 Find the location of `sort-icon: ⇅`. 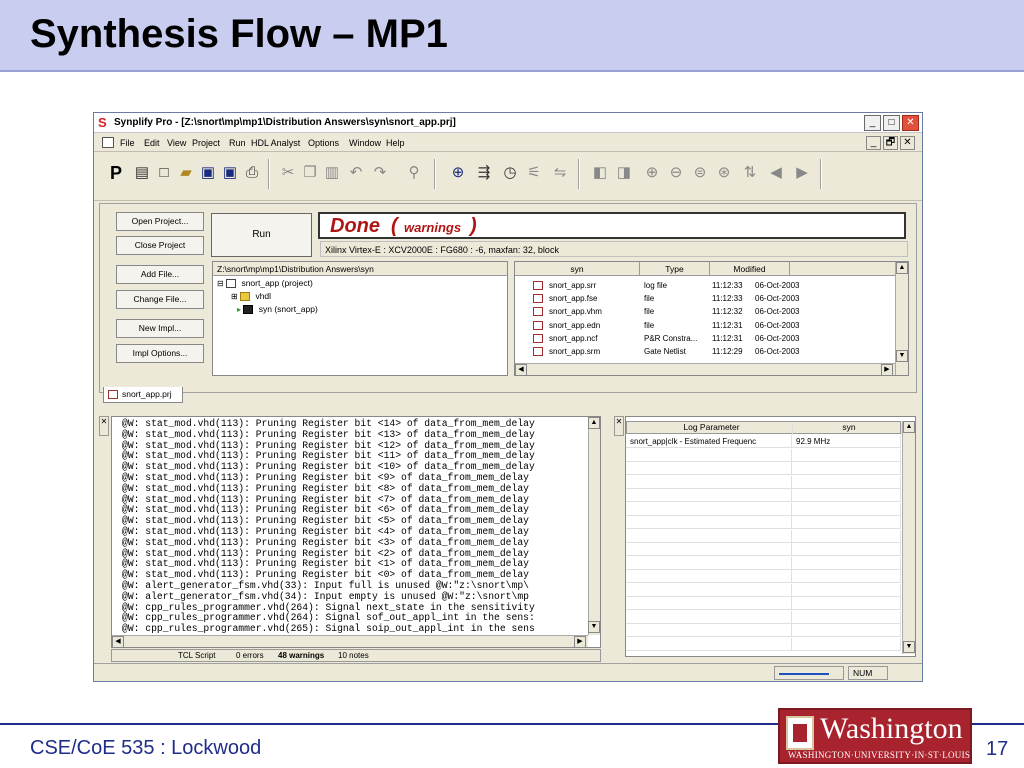

sort-icon: ⇅ is located at coordinates (750, 173).